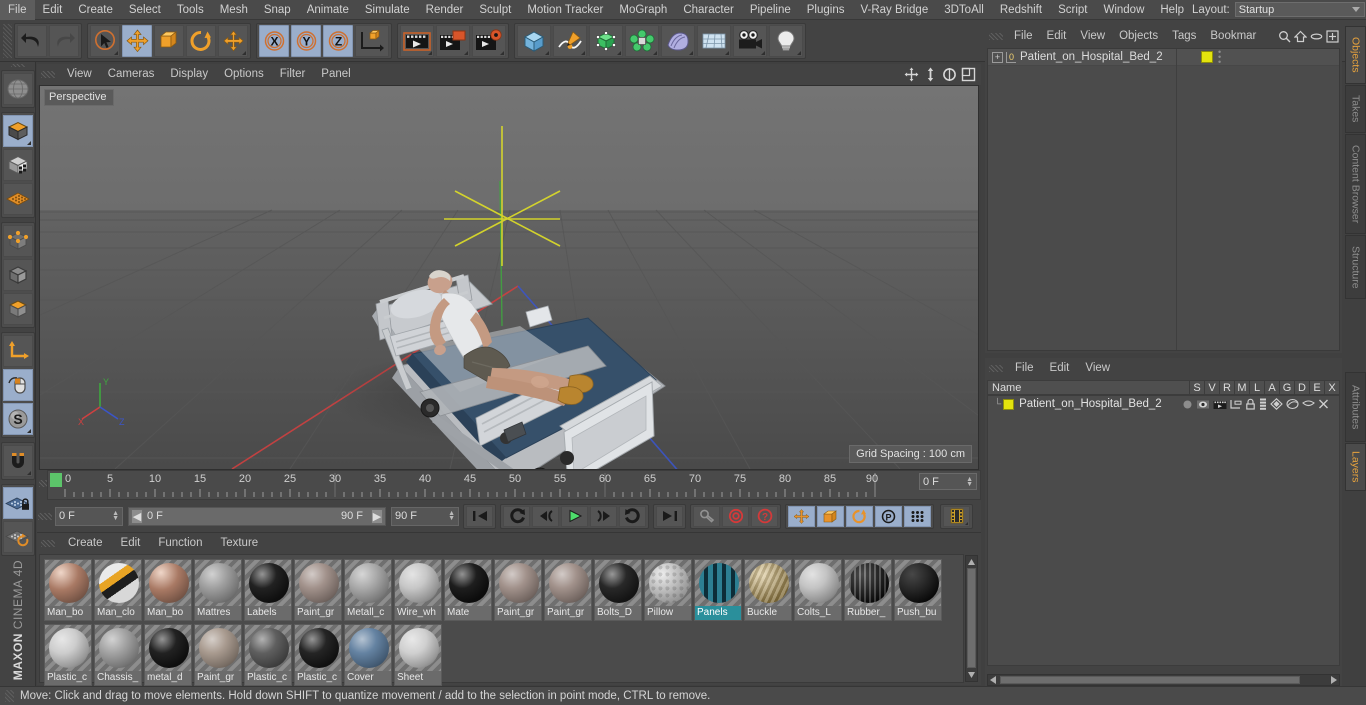 This screenshot has height=705, width=1366. What do you see at coordinates (335, 74) in the screenshot?
I see `viewport-menu-panel: Panel` at bounding box center [335, 74].